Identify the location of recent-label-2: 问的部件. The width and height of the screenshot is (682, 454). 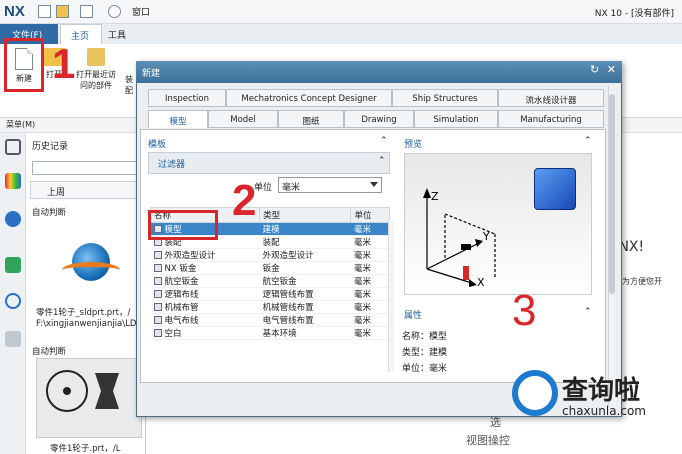
(96, 85).